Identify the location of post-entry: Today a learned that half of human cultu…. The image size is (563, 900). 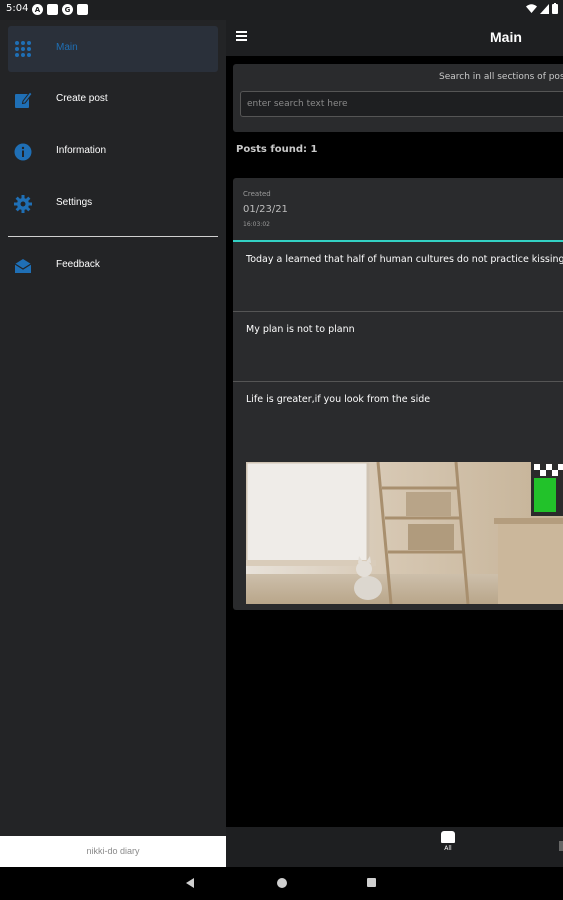
(398, 277).